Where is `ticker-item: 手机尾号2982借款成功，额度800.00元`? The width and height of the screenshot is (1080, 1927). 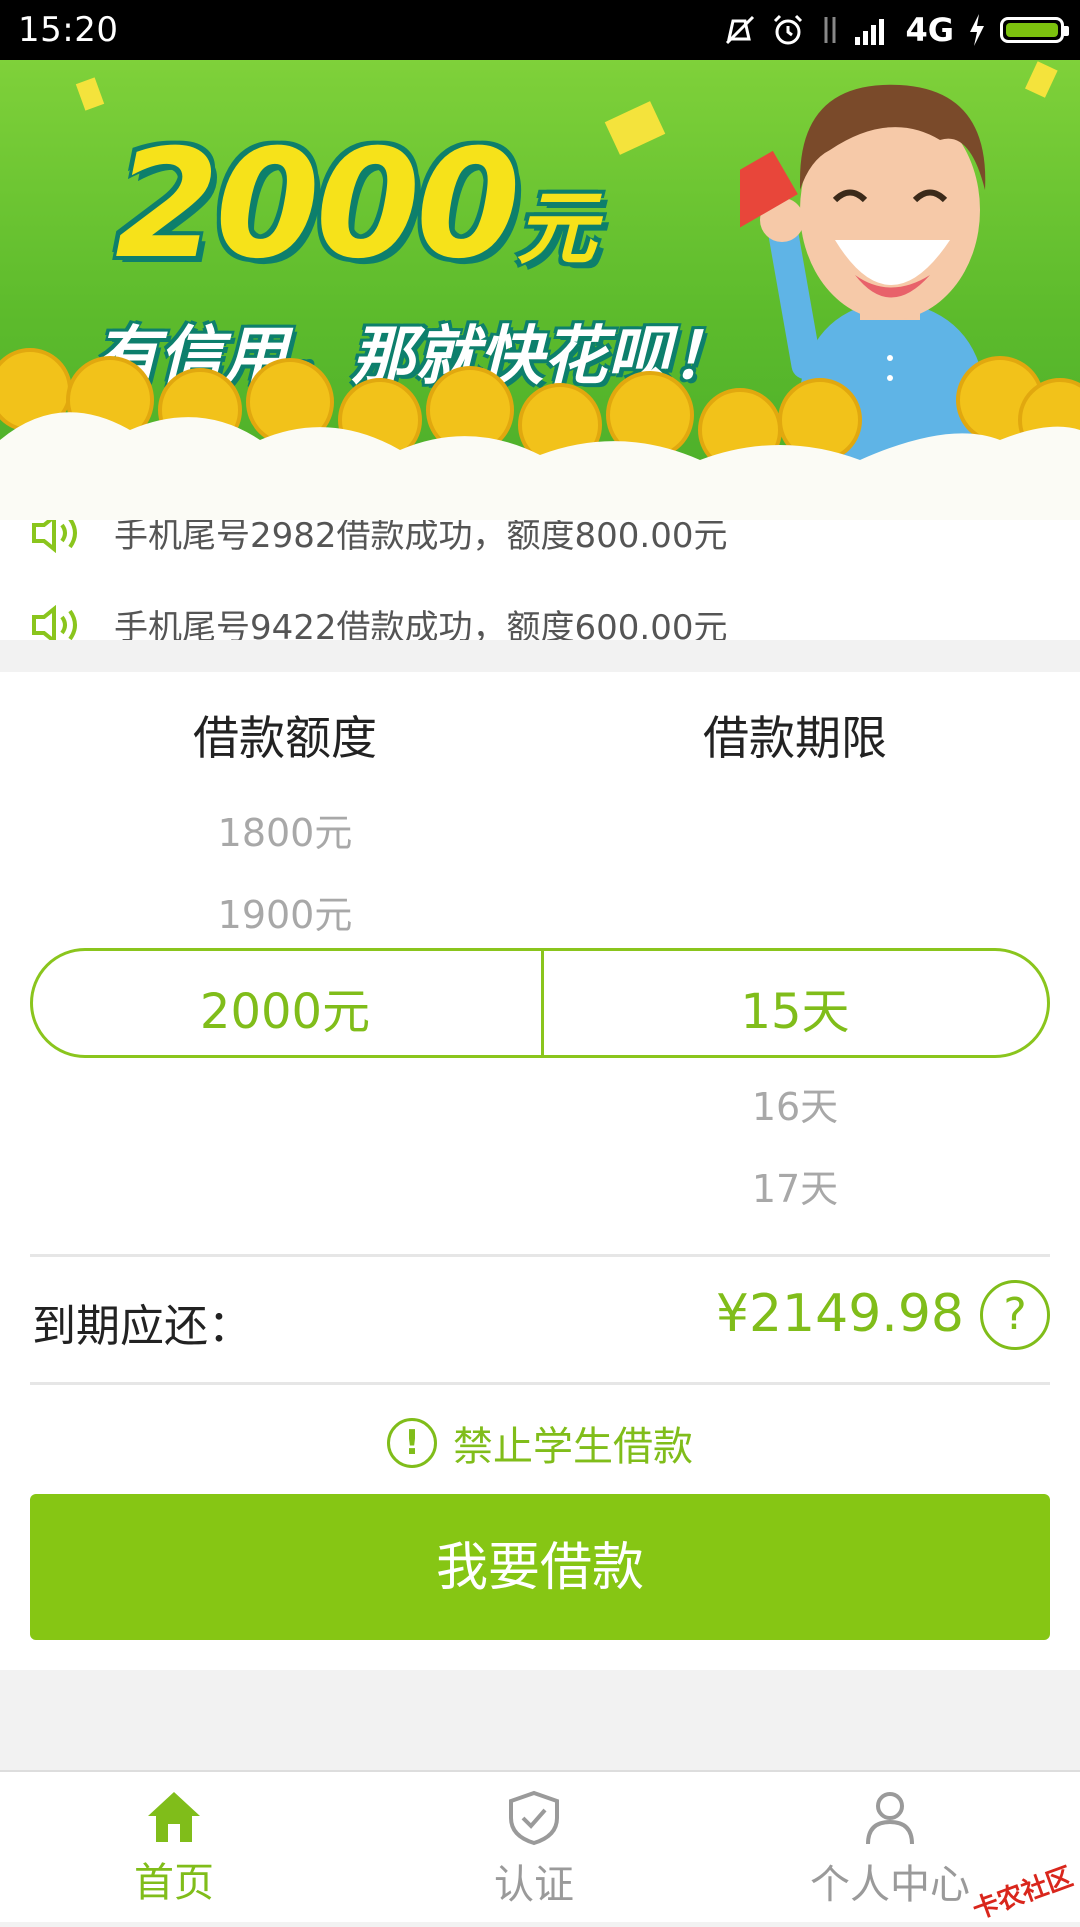 ticker-item: 手机尾号2982借款成功，额度800.00元 is located at coordinates (379, 538).